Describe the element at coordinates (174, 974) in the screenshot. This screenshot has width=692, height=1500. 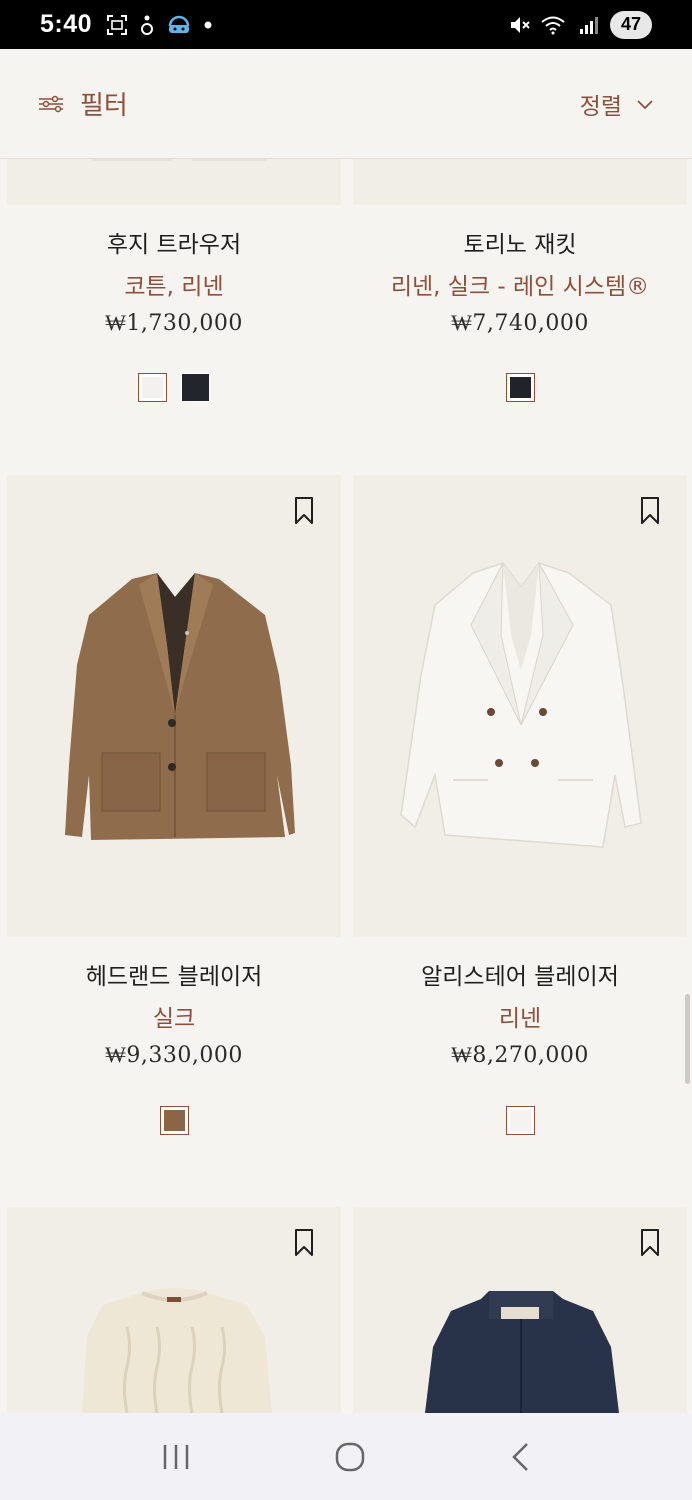
I see `product-name: 헤드랜드 블레이저` at that location.